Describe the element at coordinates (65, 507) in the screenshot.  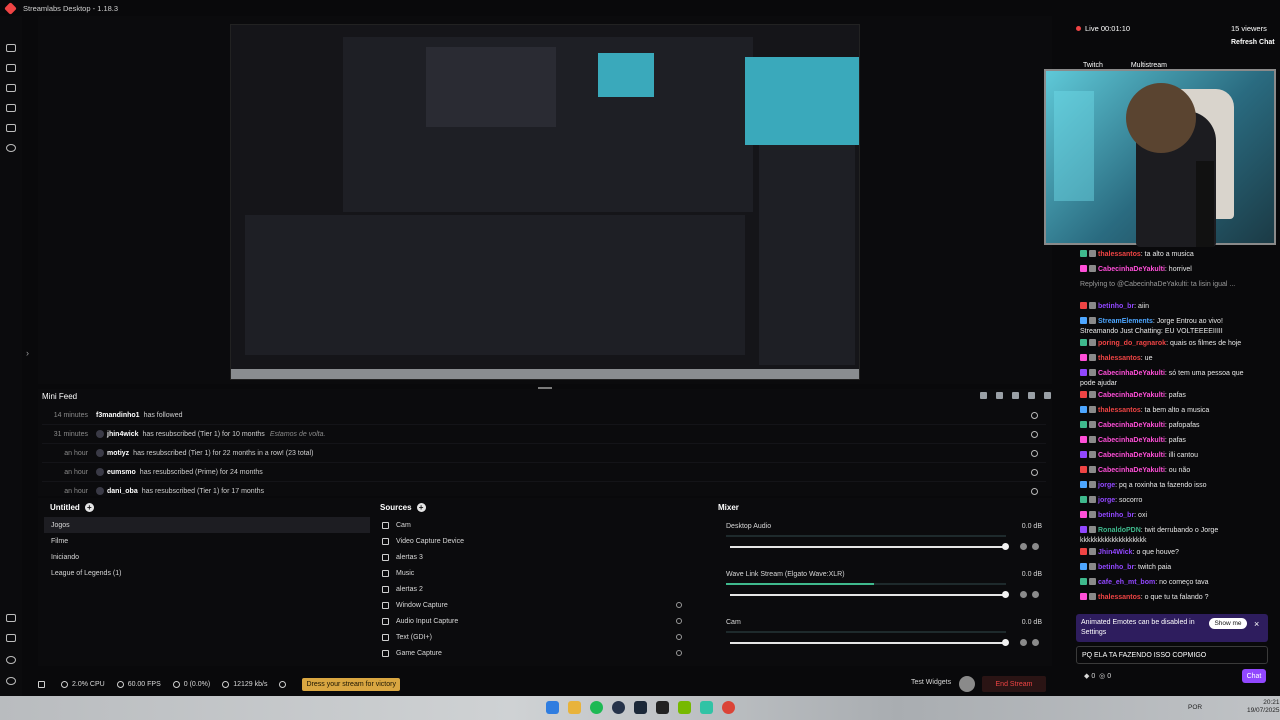
I see `scene-collection-title: Untitled` at that location.